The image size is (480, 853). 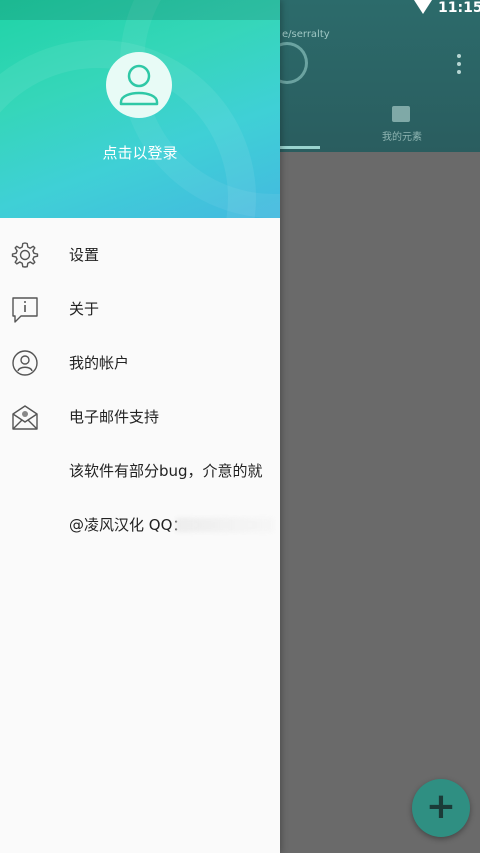 What do you see at coordinates (25, 417) in the screenshot?
I see `email-icon` at bounding box center [25, 417].